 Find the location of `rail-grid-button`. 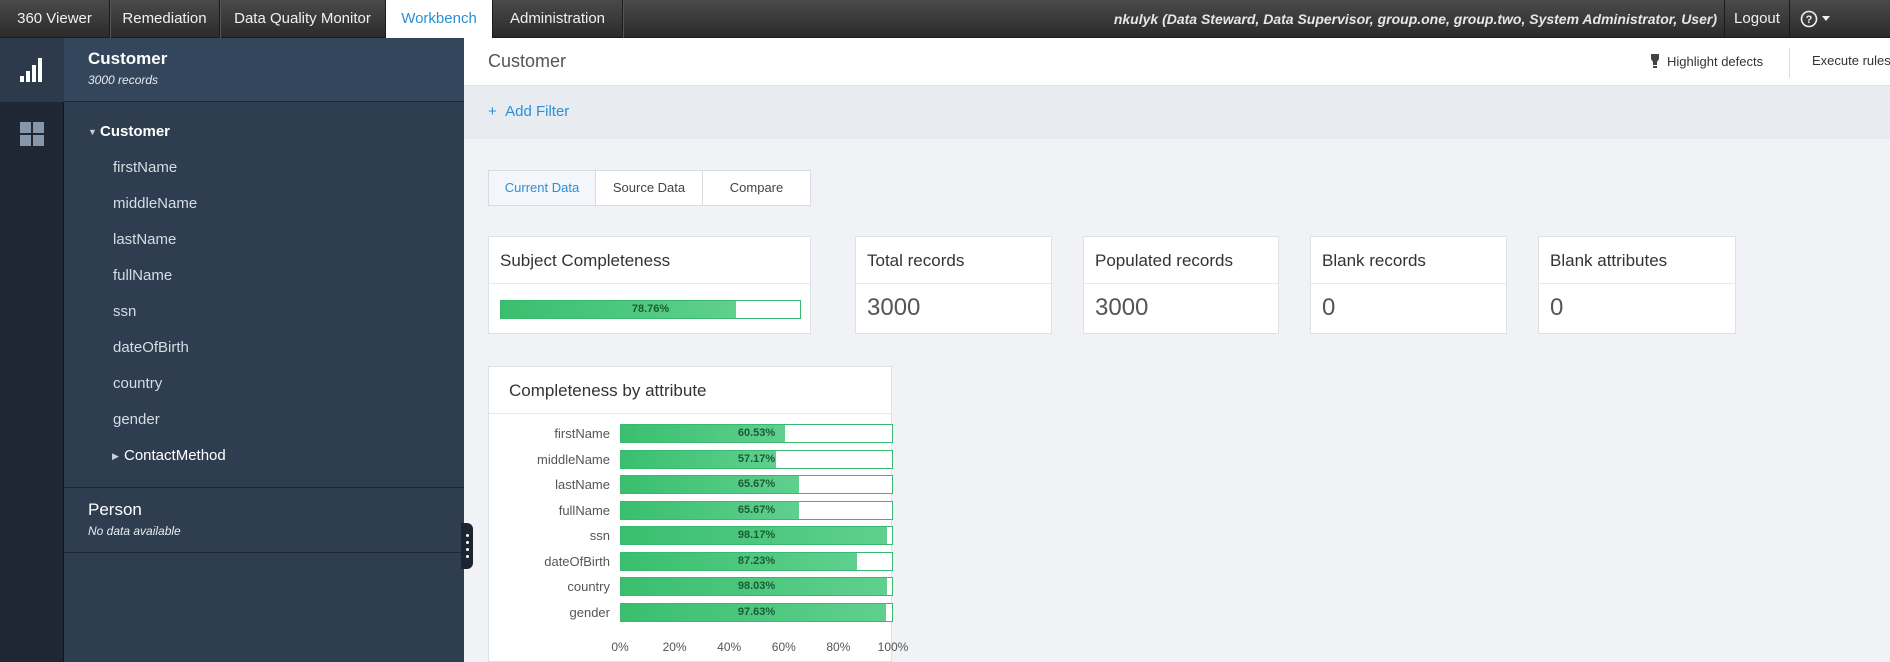

rail-grid-button is located at coordinates (32, 134).